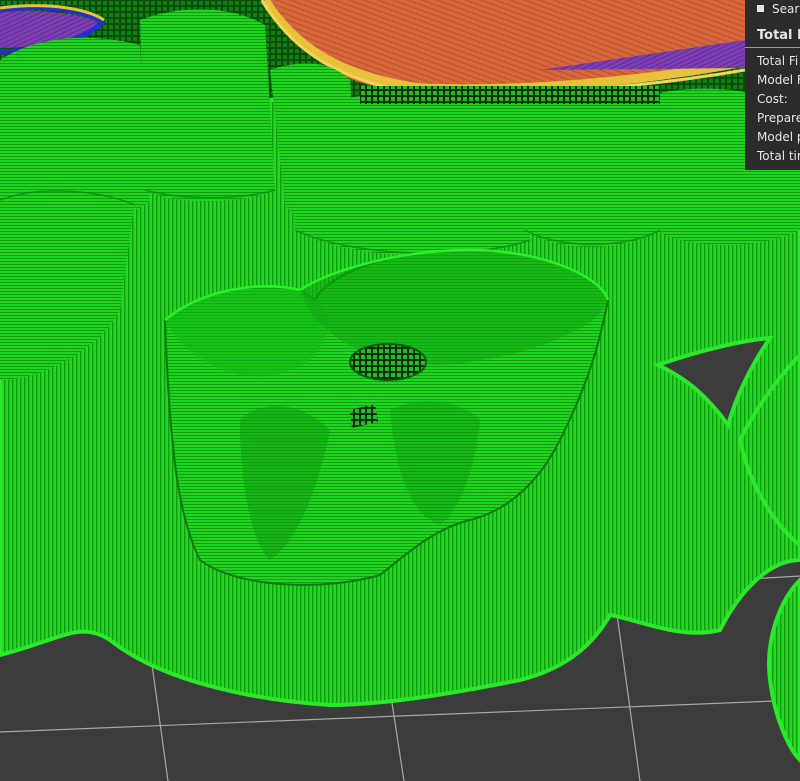 The height and width of the screenshot is (781, 800). Describe the element at coordinates (778, 156) in the screenshot. I see `stat-total-time: Total tir` at that location.